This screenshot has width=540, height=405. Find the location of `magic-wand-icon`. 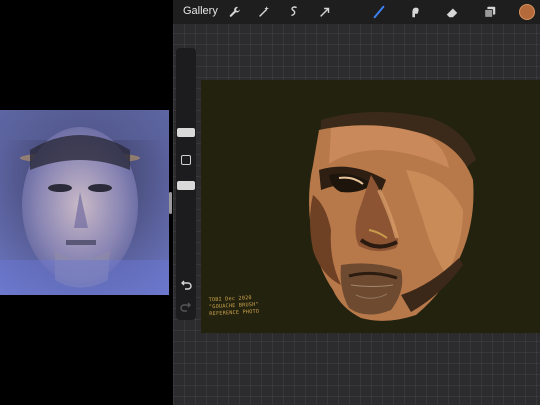

magic-wand-icon is located at coordinates (264, 12).